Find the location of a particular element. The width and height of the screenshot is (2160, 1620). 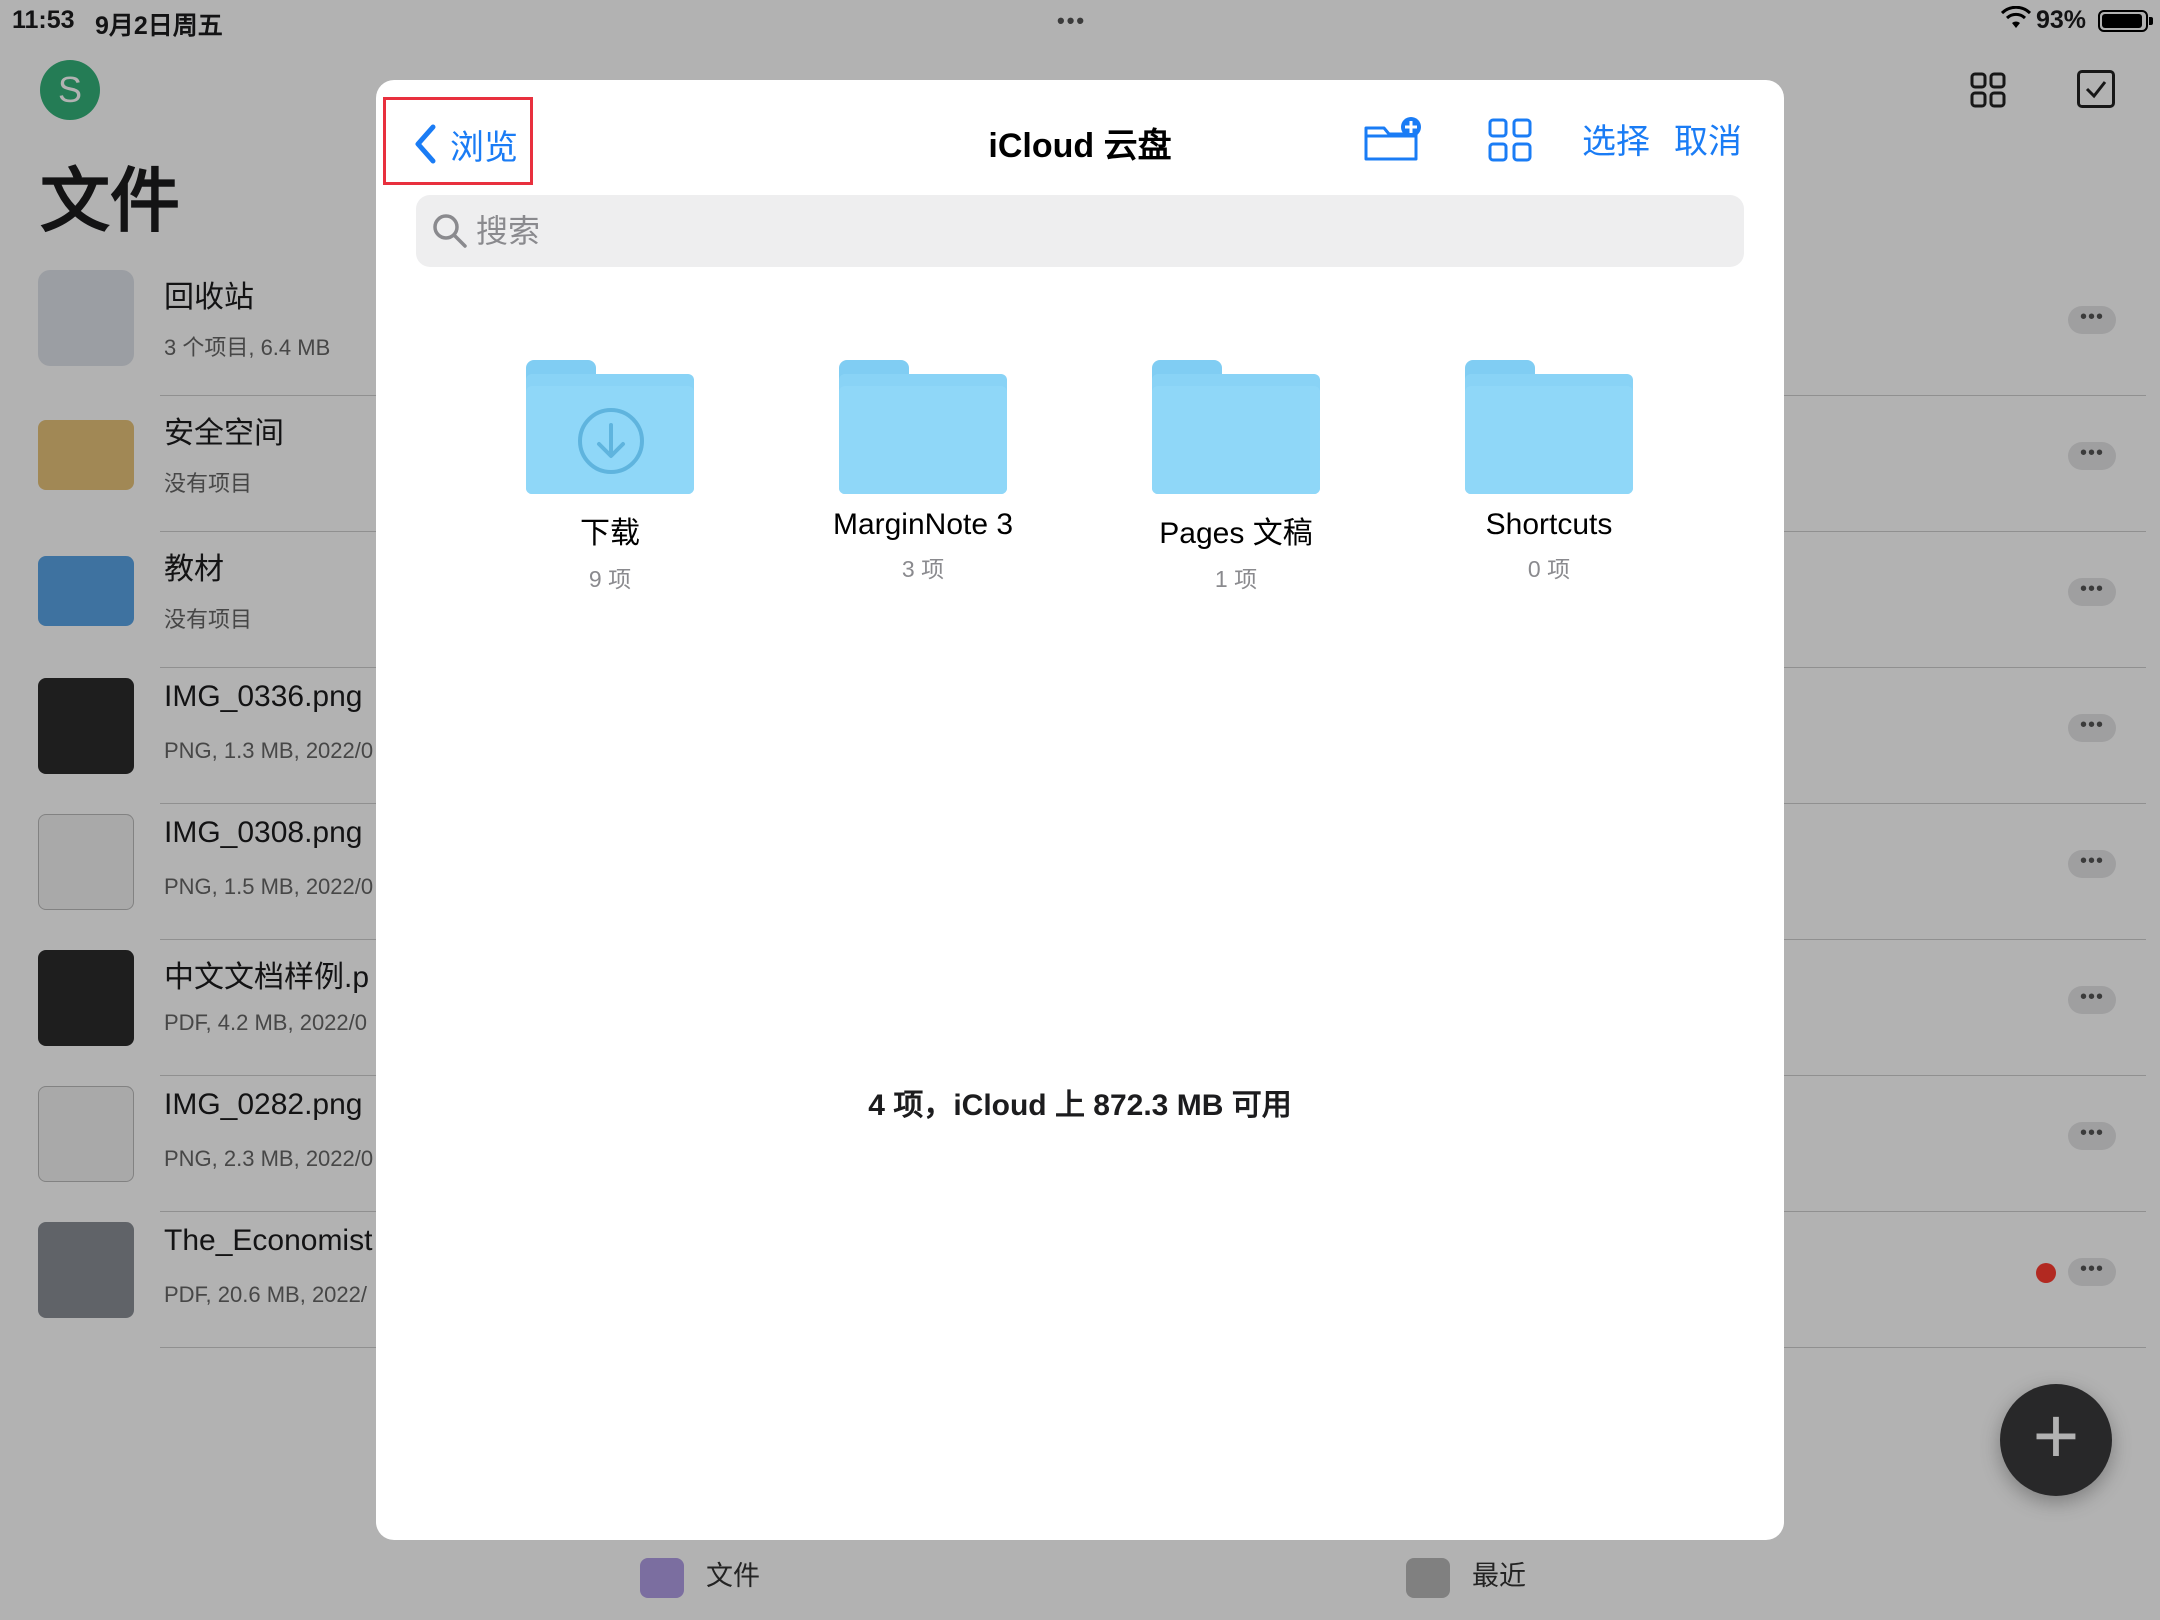

folder-item: Shortcuts 0 项 is located at coordinates (1549, 472).